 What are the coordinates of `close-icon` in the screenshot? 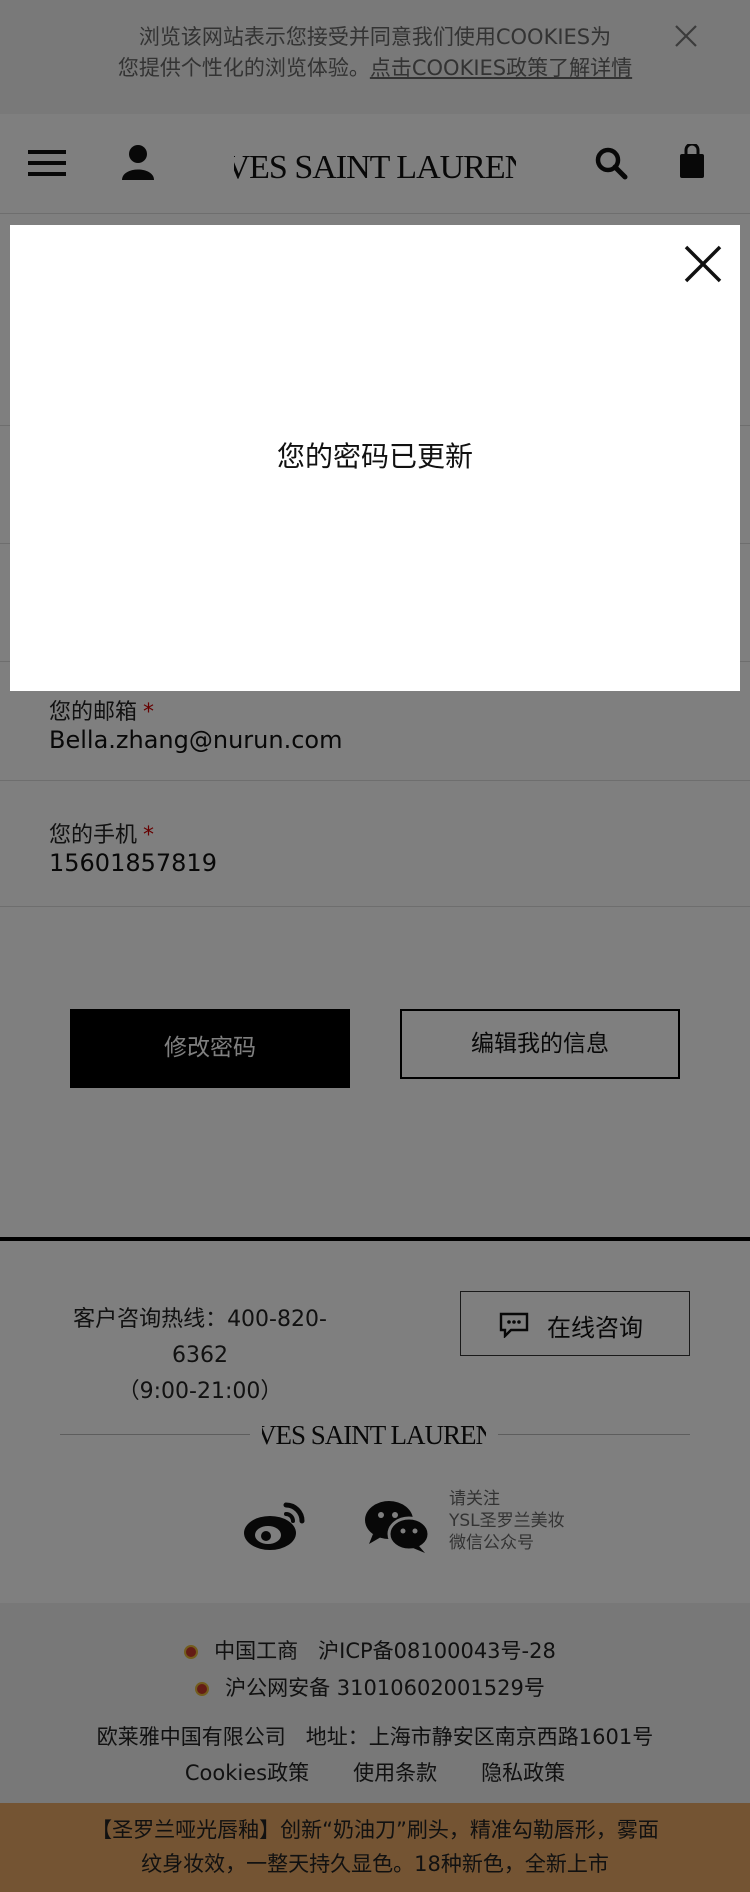 It's located at (703, 264).